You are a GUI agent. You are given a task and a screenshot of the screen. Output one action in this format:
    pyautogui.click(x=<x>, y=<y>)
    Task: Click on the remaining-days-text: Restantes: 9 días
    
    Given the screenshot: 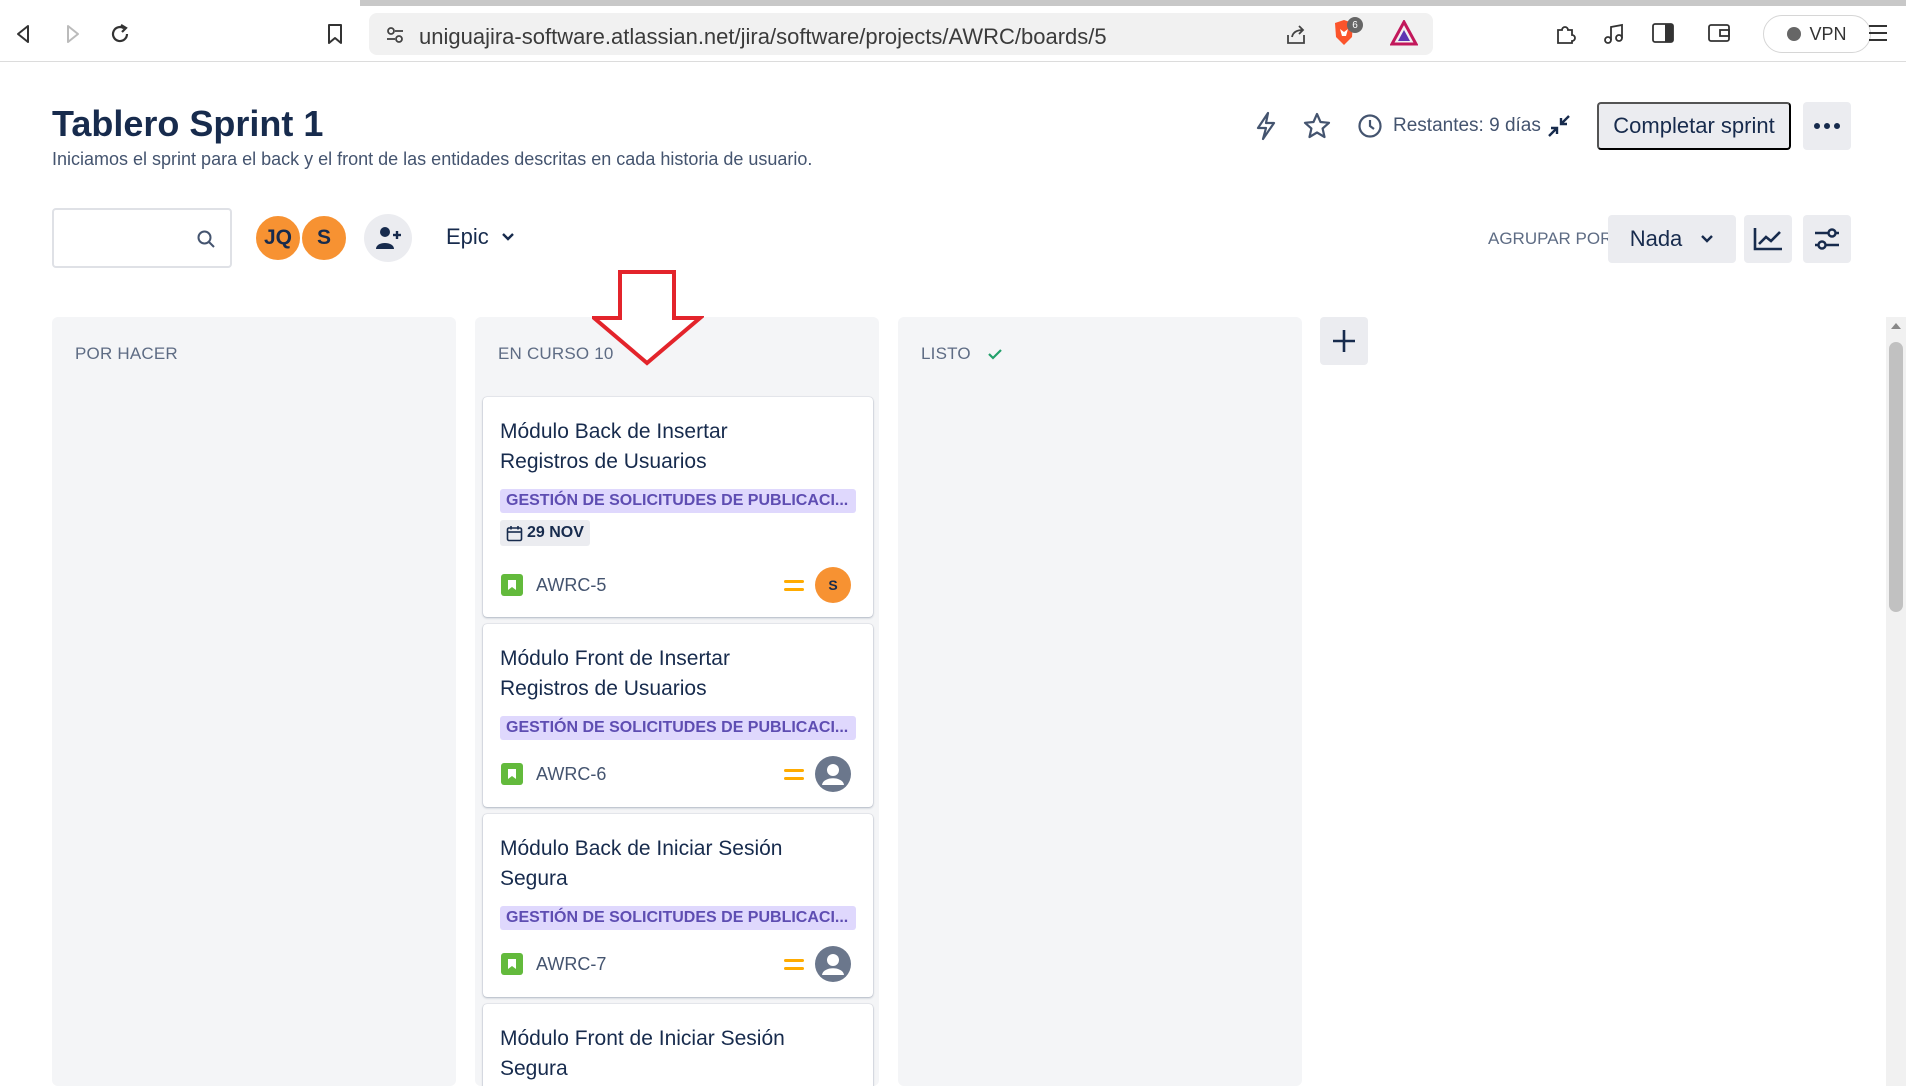 What is the action you would take?
    pyautogui.click(x=1467, y=125)
    